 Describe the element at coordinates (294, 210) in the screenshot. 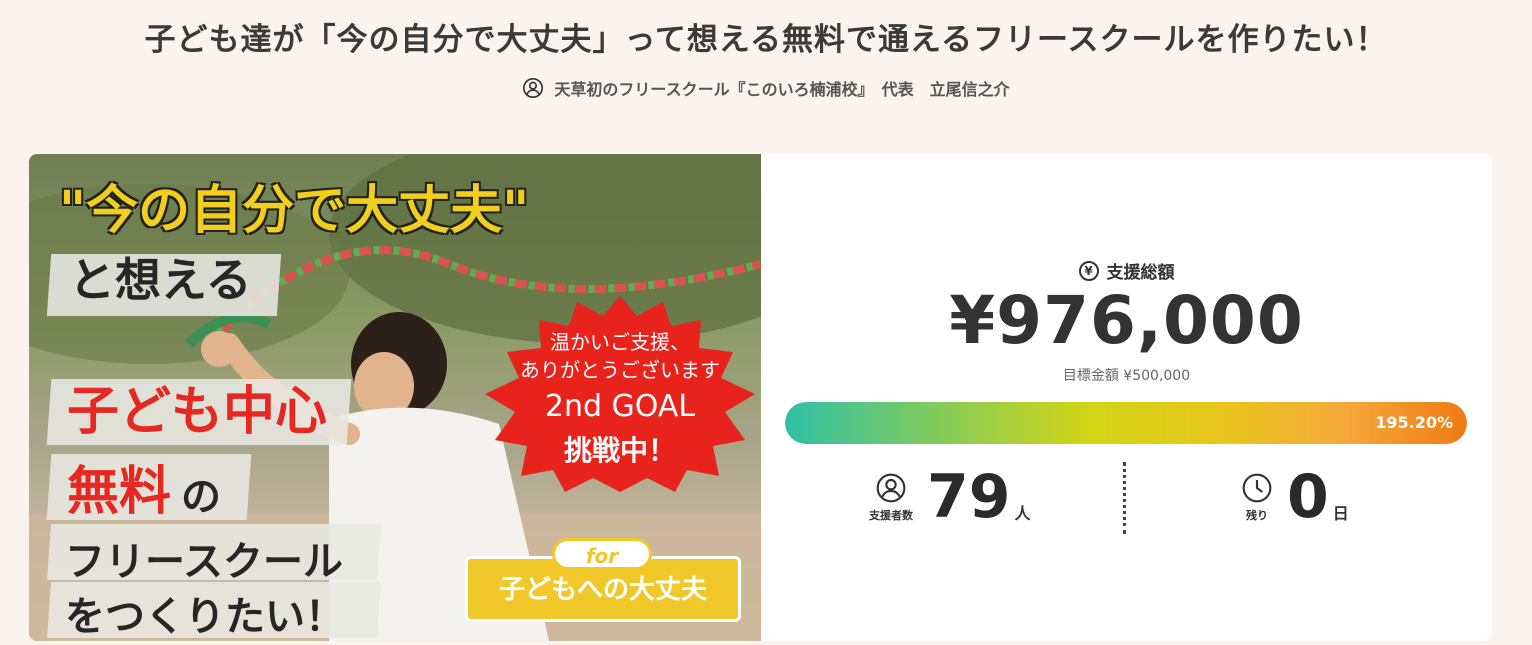

I see `hero-headline: "今の自分で大丈夫"` at that location.